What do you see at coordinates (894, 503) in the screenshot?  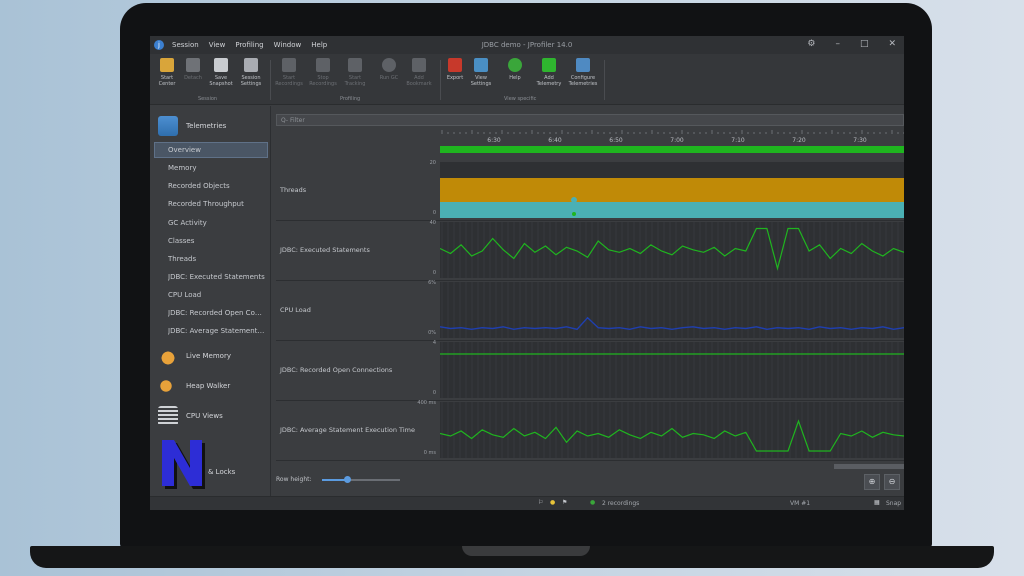 I see `snapshot-label: Snap` at bounding box center [894, 503].